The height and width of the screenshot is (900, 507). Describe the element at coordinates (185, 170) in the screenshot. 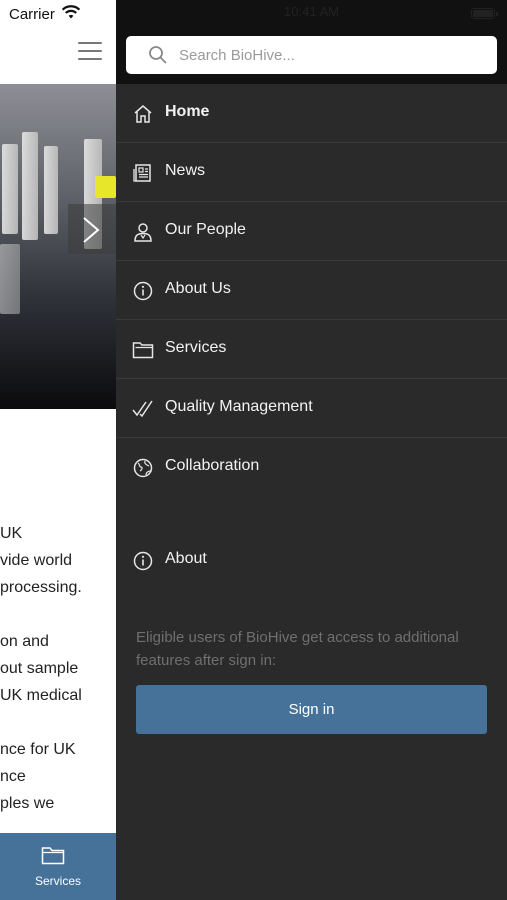

I see `menu-item-label: News` at that location.